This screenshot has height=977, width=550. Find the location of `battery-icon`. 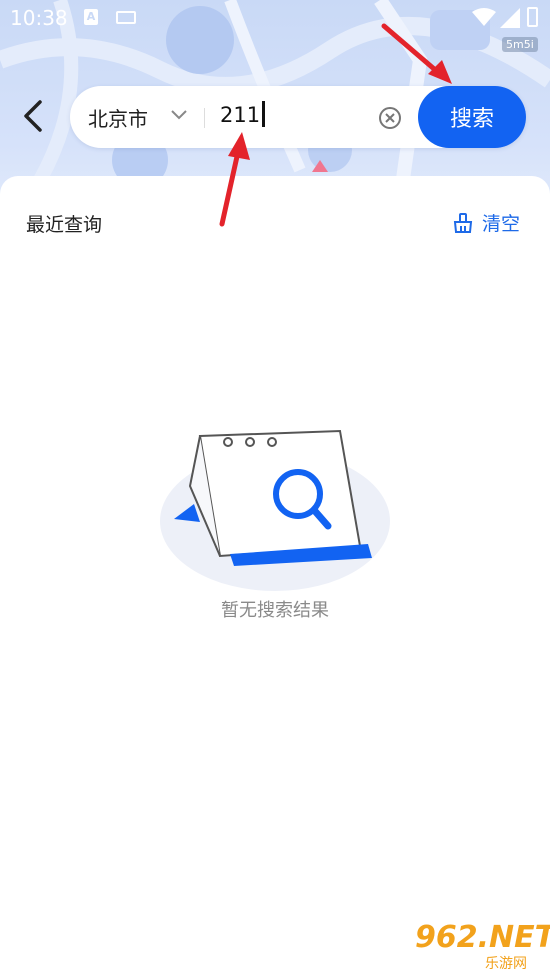

battery-icon is located at coordinates (532, 17).